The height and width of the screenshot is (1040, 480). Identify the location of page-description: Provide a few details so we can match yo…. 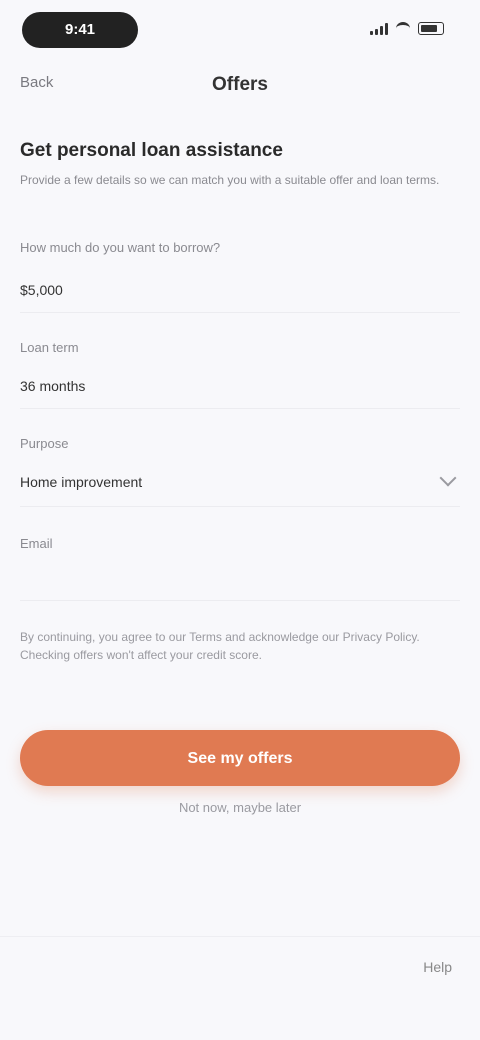
(230, 180).